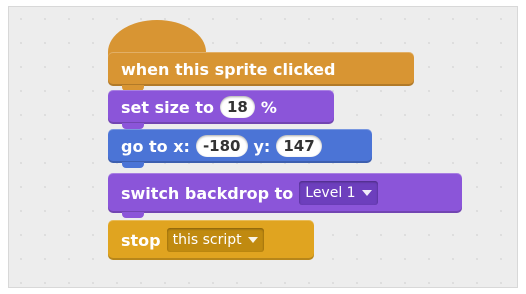 This screenshot has width=526, height=294. Describe the element at coordinates (330, 193) in the screenshot. I see `backdrop-selected-value: Level 1` at that location.